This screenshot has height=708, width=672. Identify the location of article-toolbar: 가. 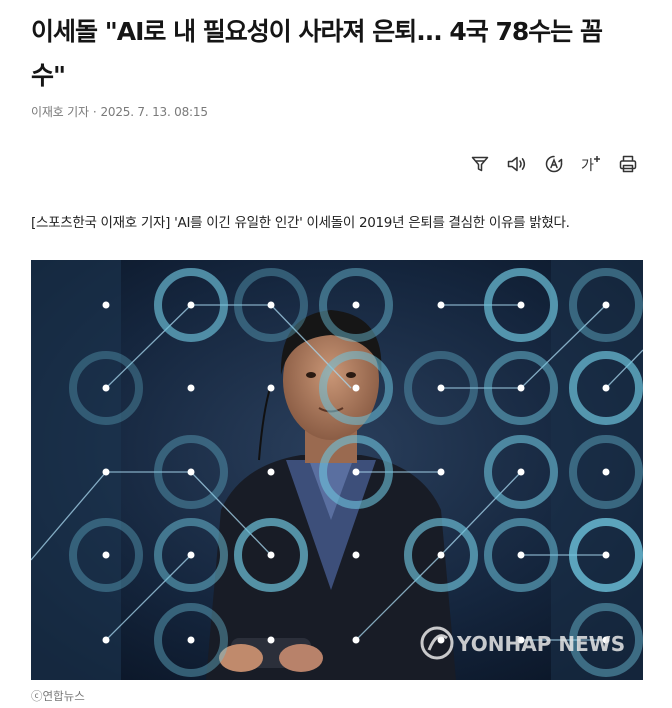
(554, 164).